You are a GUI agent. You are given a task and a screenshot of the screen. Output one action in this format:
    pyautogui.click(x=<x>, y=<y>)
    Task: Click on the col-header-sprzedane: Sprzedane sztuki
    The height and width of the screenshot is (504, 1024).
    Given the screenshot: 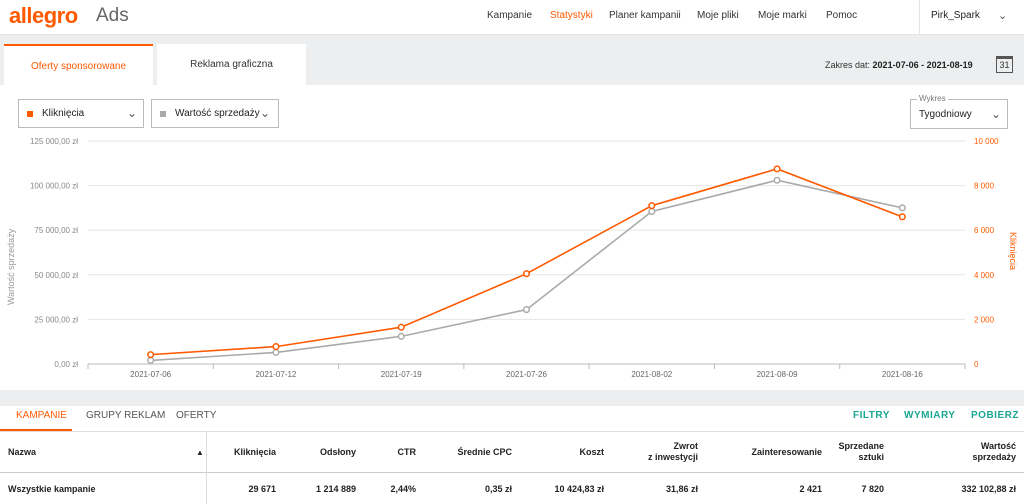 What is the action you would take?
    pyautogui.click(x=859, y=452)
    